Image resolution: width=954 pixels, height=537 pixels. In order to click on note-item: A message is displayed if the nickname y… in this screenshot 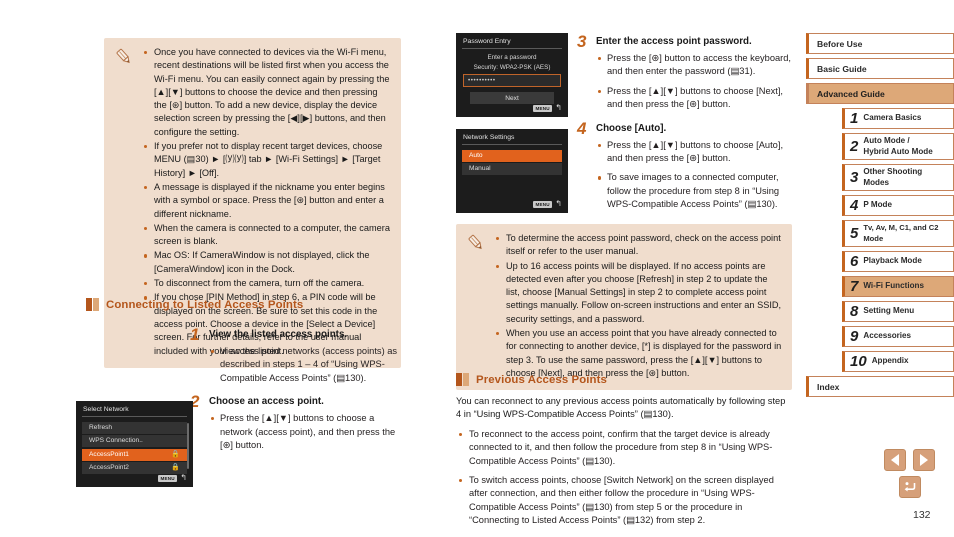, I will do `click(266, 201)`.